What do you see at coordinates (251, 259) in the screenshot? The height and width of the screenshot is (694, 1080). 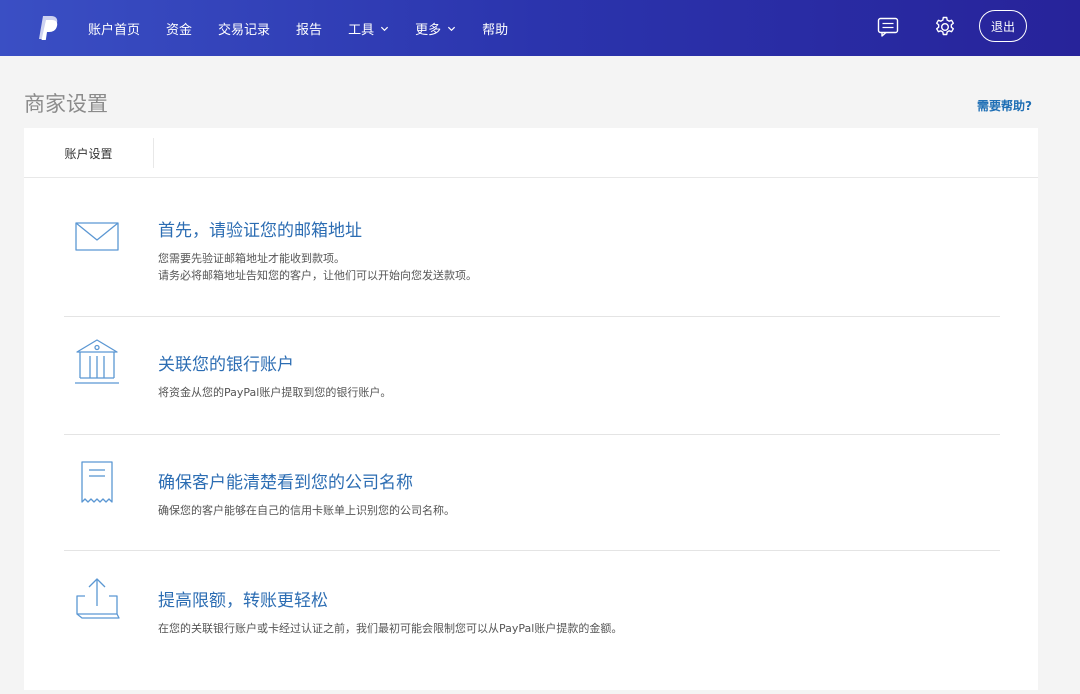 I see `step-desc-line: 您需要先验证邮箱地址才能收到款项。` at bounding box center [251, 259].